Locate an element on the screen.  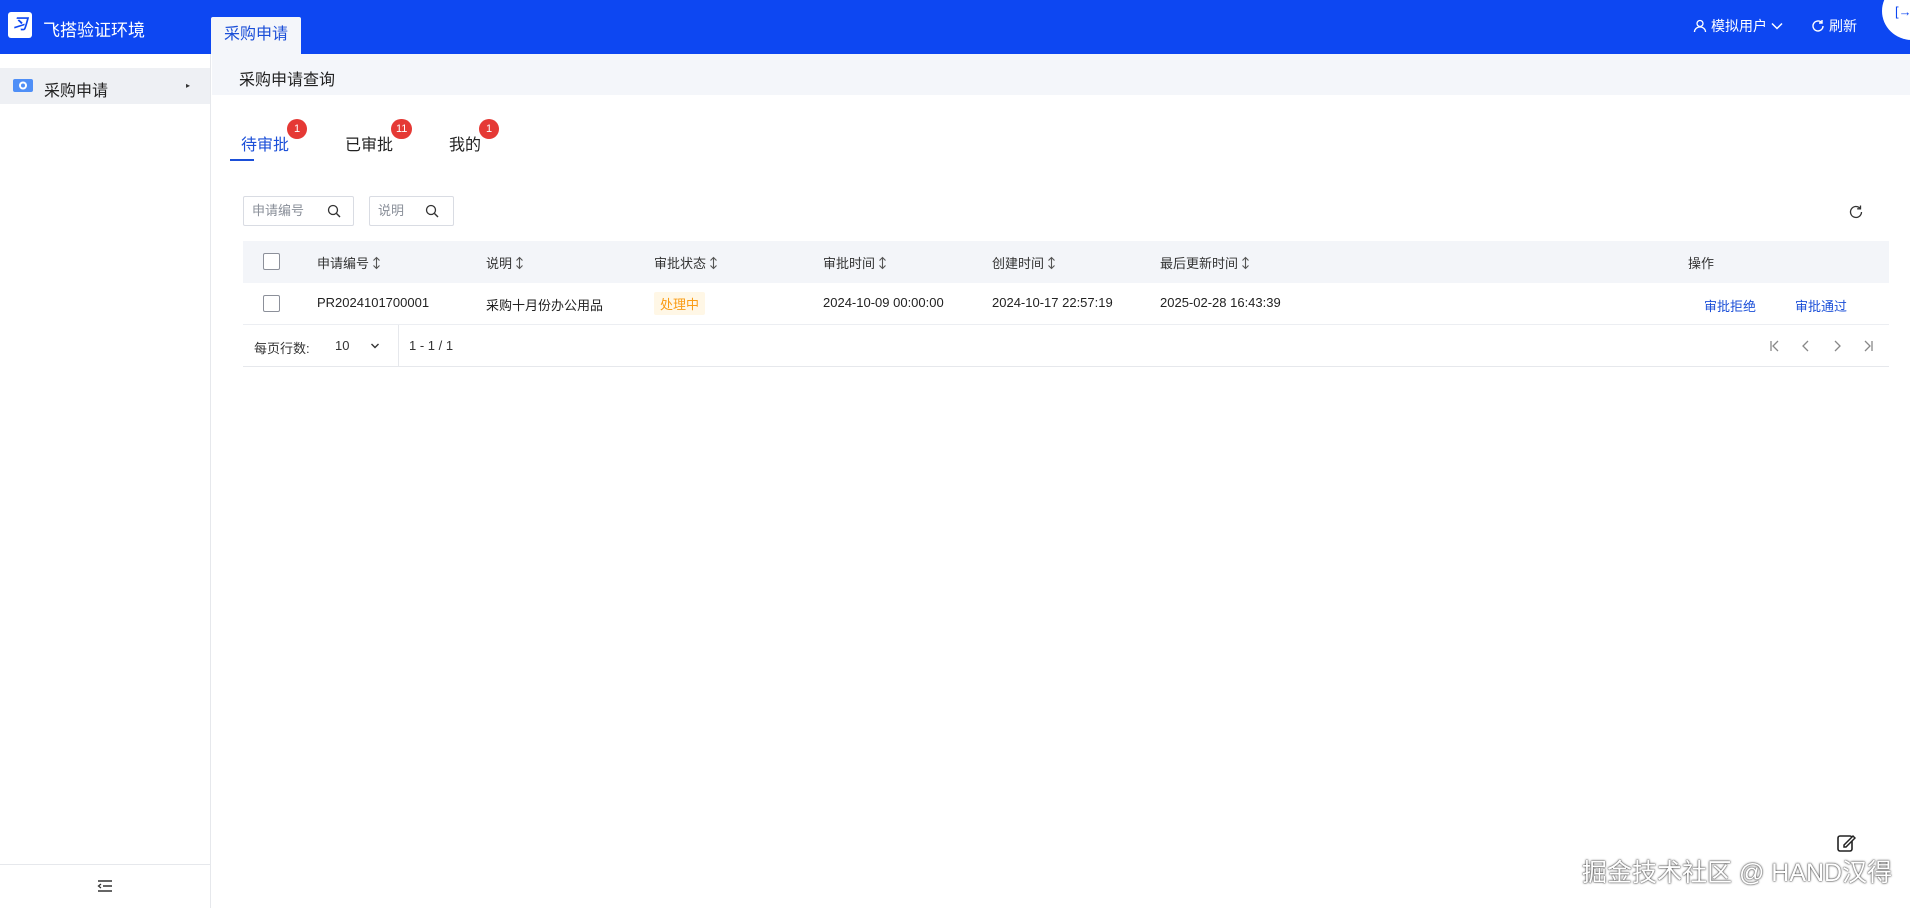
page-title: 采购申请查询 is located at coordinates (287, 80).